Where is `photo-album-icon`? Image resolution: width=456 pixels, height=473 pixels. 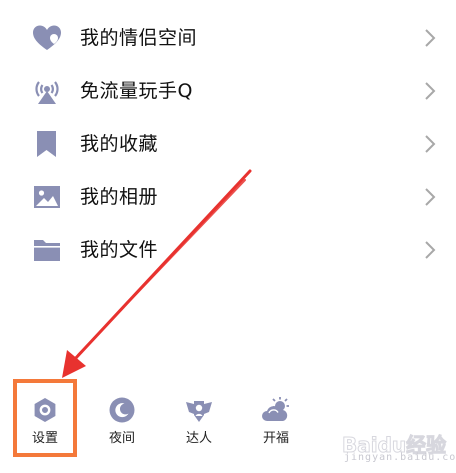 photo-album-icon is located at coordinates (47, 197).